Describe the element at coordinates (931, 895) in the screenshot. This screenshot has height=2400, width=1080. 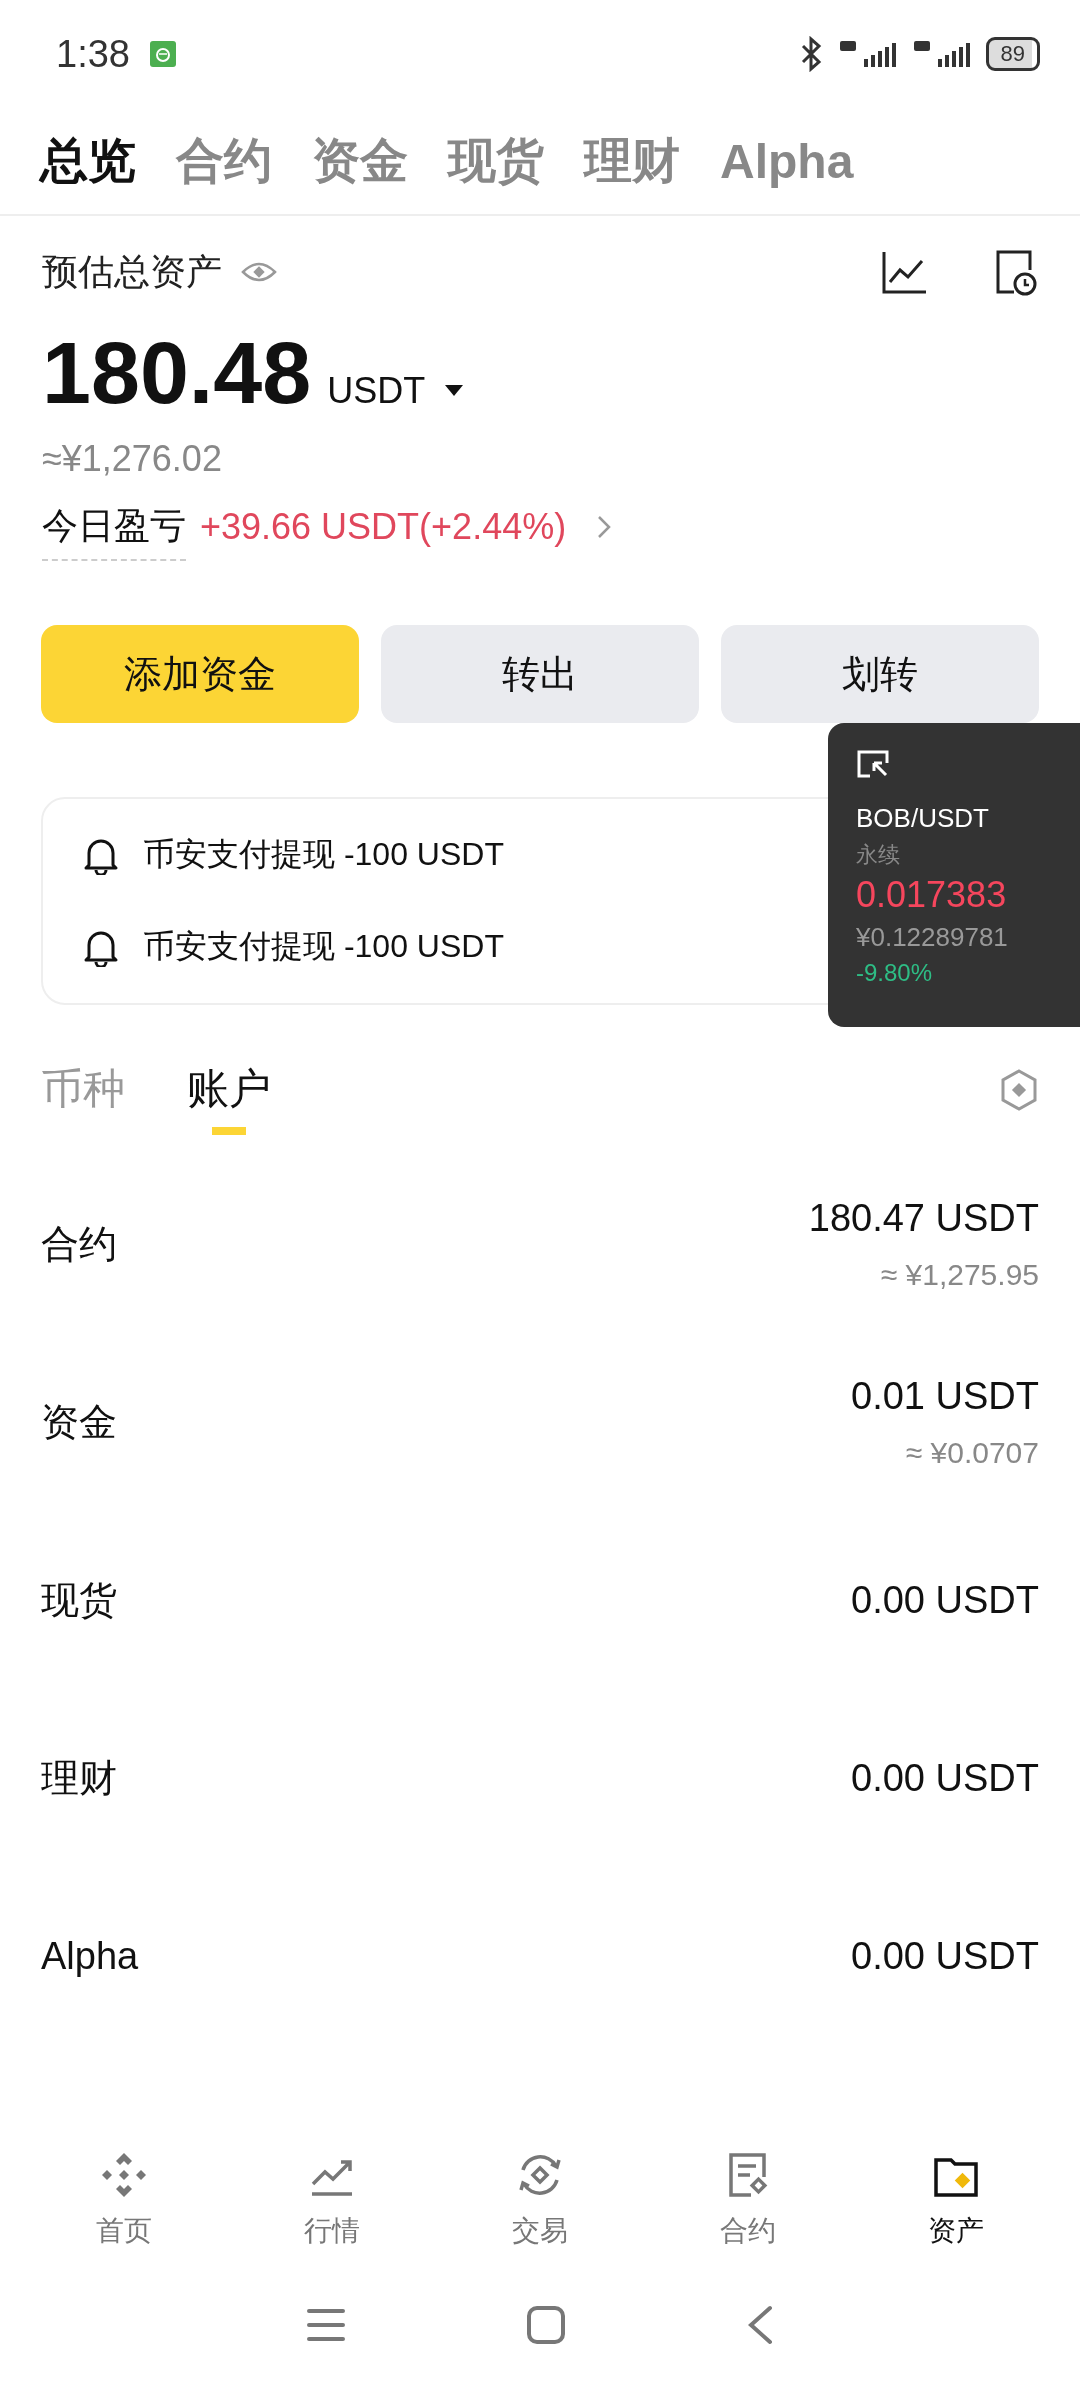
I see `ticker-price: 0.017383` at that location.